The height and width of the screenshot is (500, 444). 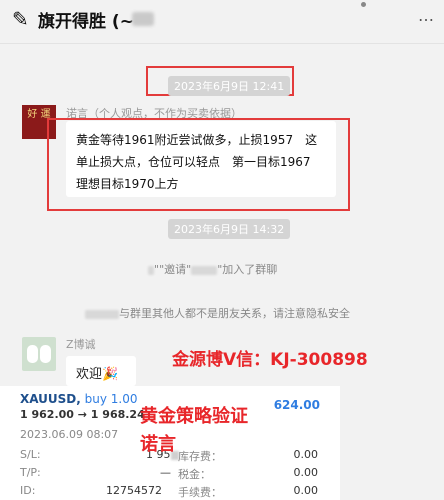 I want to click on system-message-join: ""邀请" "加入了群聊, so click(x=212, y=269).